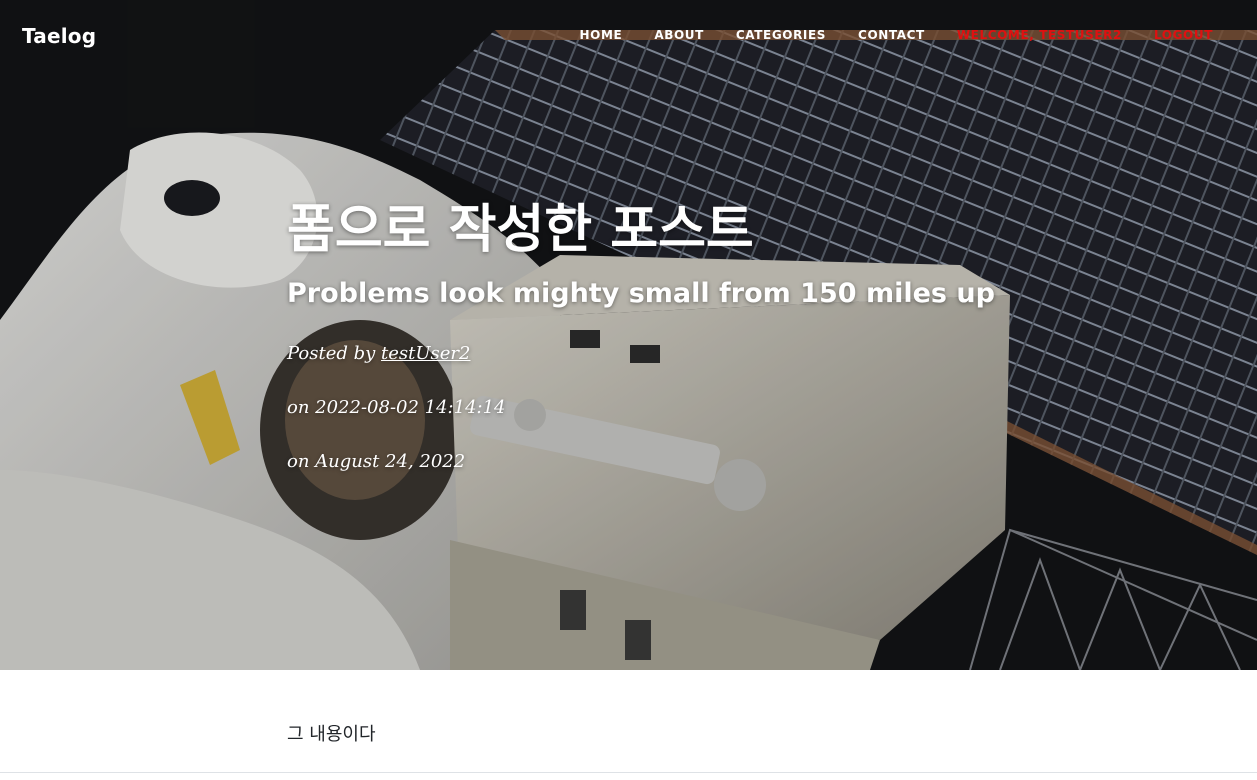 Image resolution: width=1257 pixels, height=780 pixels. What do you see at coordinates (891, 35) in the screenshot?
I see `nav-link-contact: CONTACT` at bounding box center [891, 35].